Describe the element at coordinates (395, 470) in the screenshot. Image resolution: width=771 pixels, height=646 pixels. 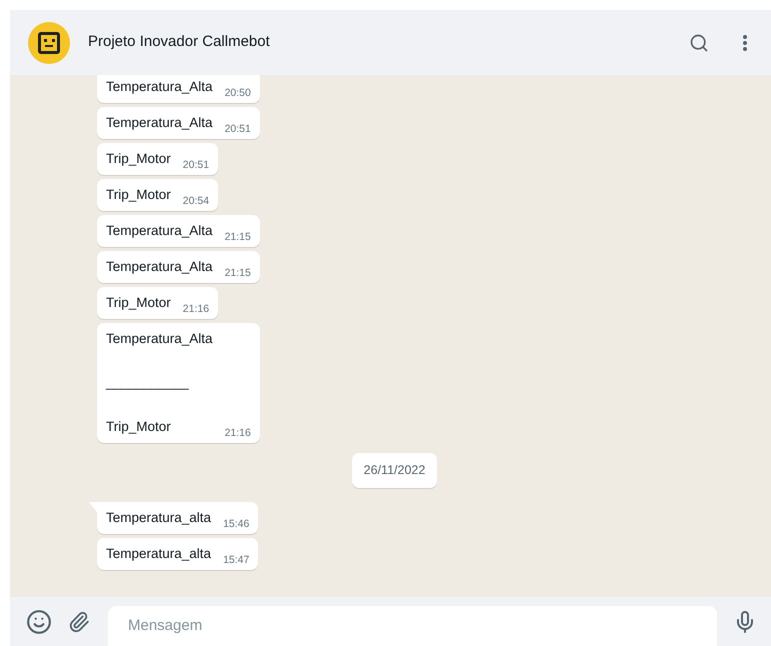
I see `date-label: 26/11/2022` at that location.